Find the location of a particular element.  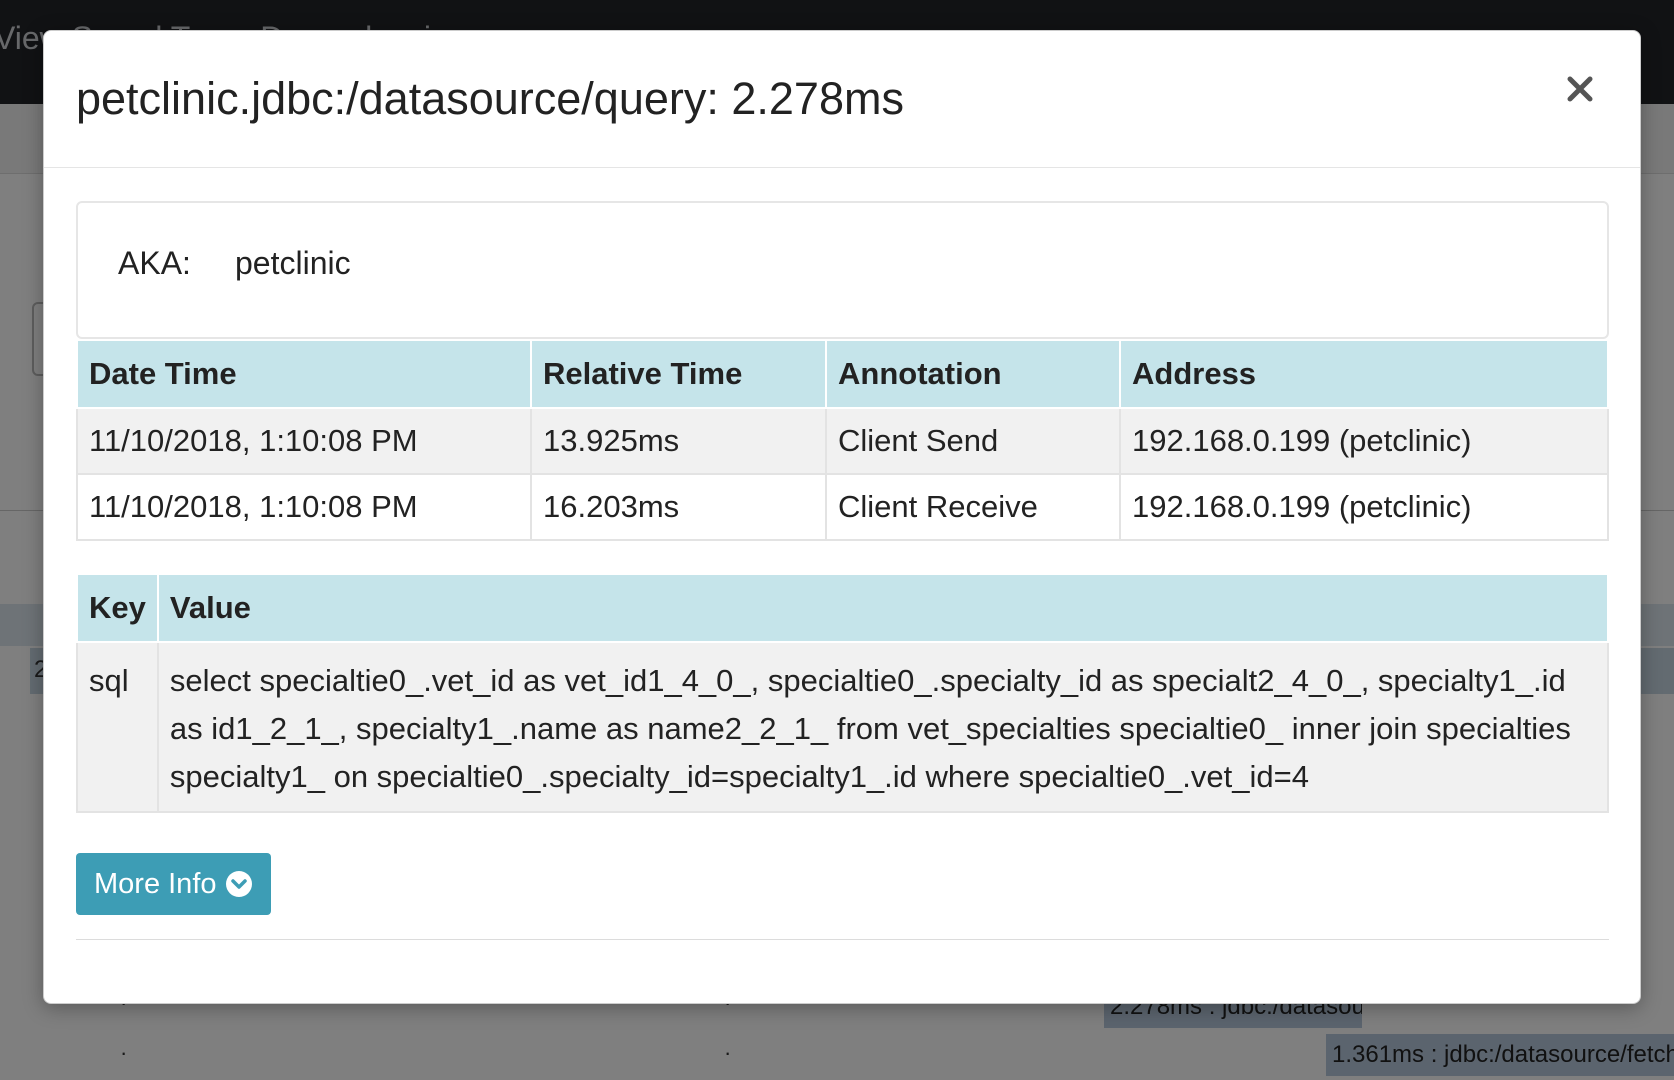

column-header-address: Address is located at coordinates (1364, 374).